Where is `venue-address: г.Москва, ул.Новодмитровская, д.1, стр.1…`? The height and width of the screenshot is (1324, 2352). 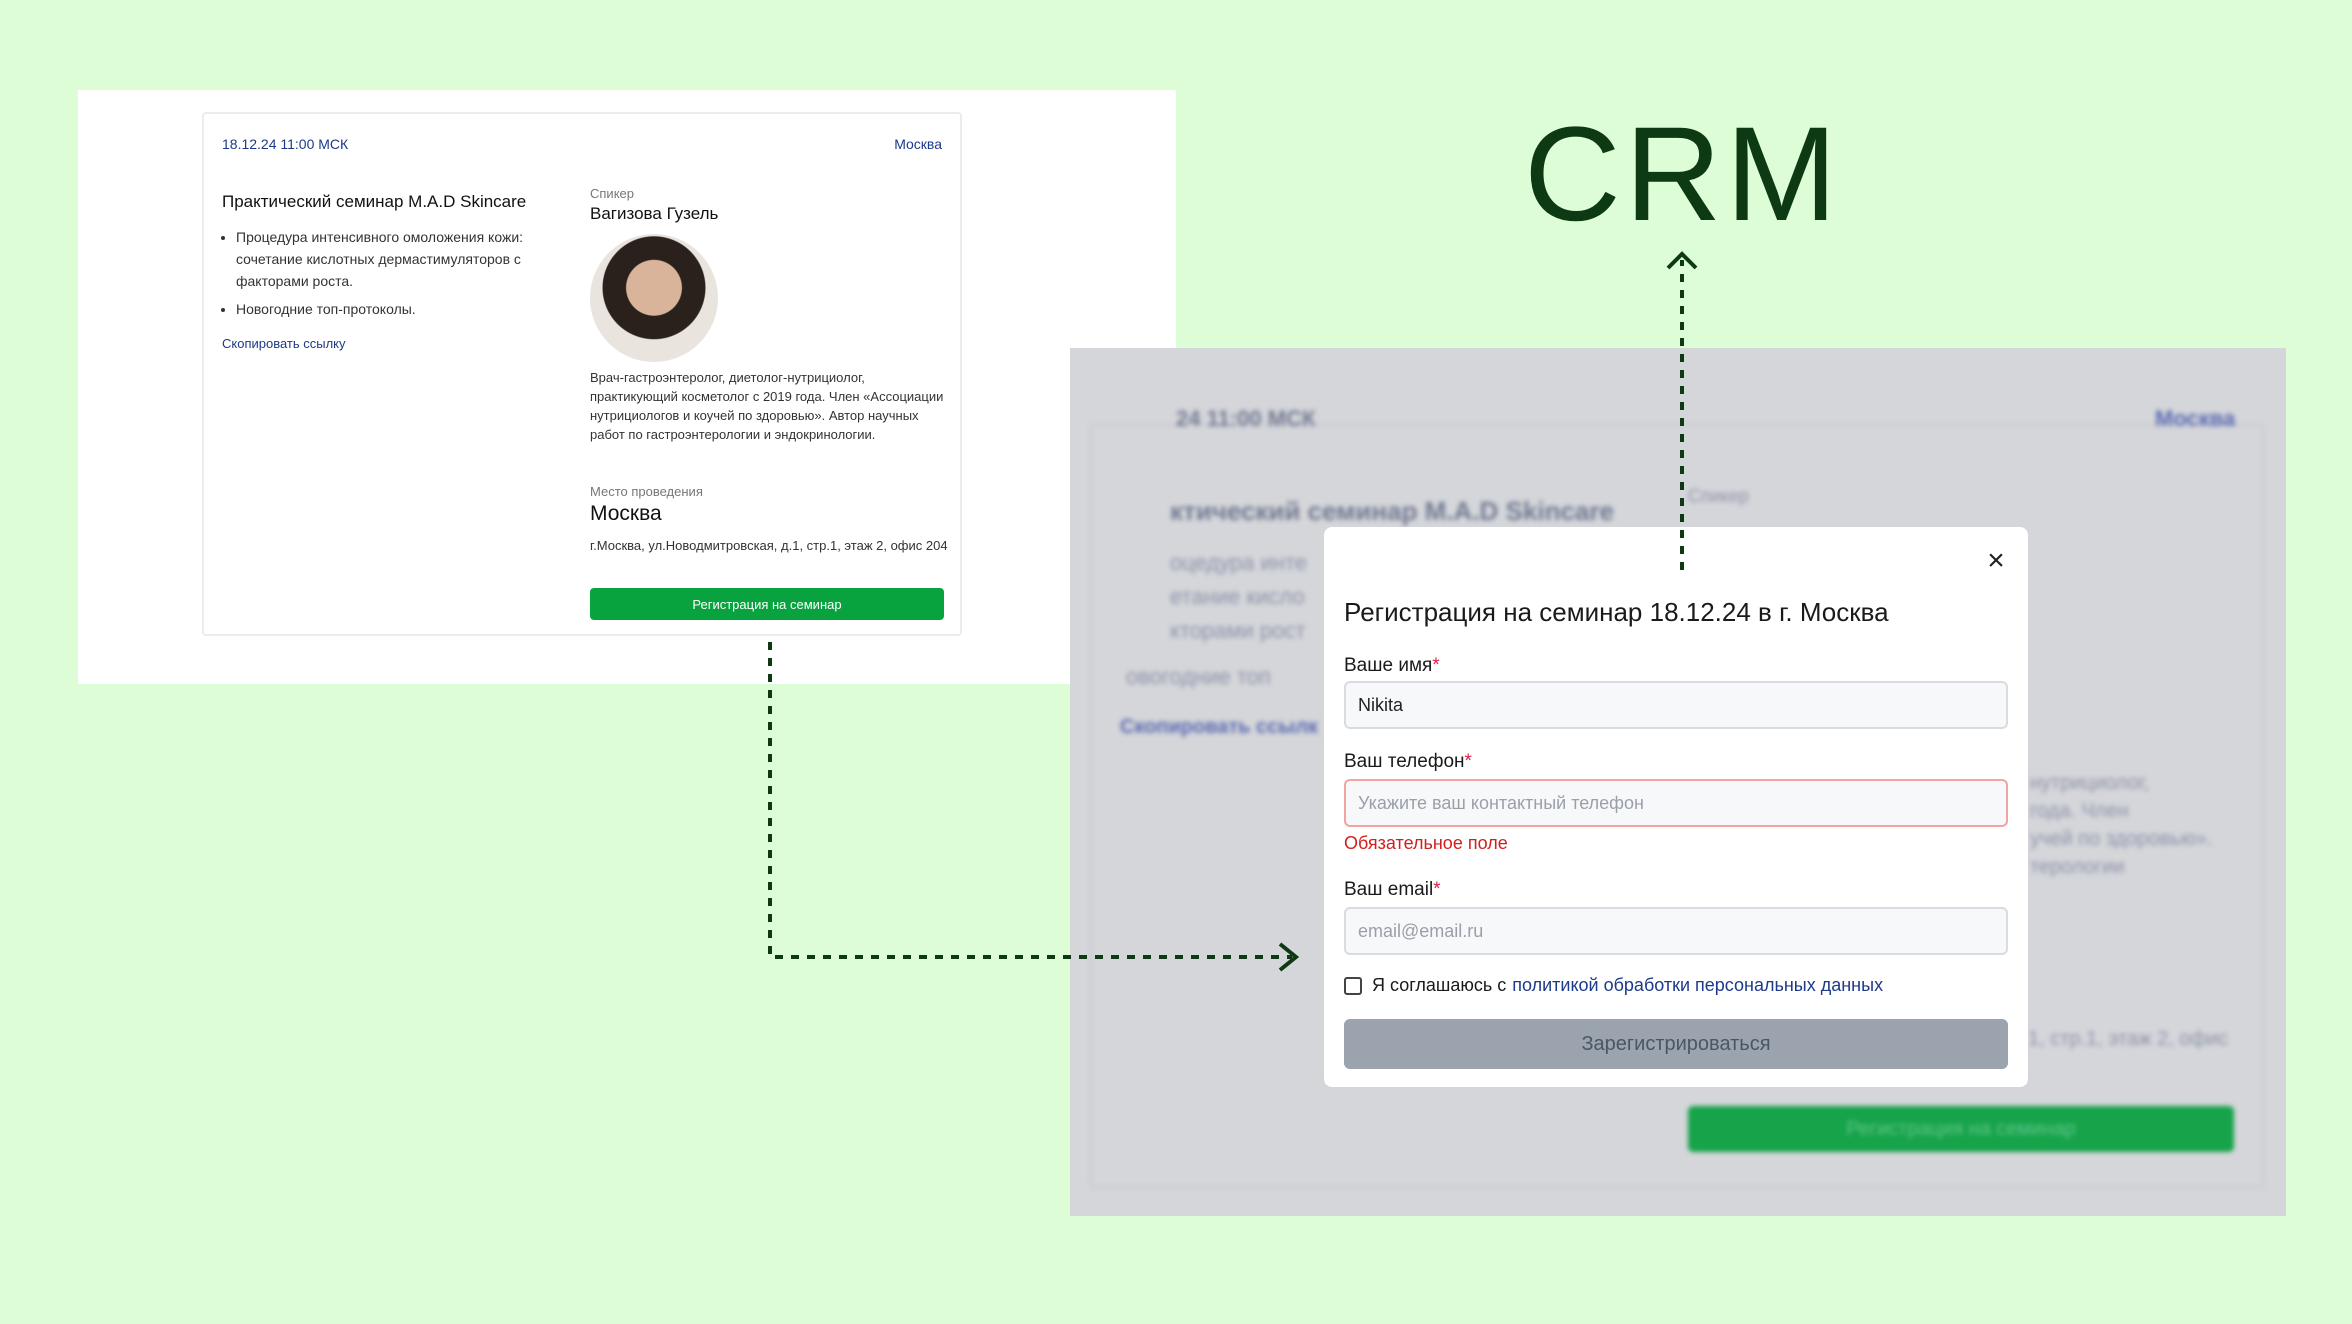 venue-address: г.Москва, ул.Новодмитровская, д.1, стр.1… is located at coordinates (769, 545).